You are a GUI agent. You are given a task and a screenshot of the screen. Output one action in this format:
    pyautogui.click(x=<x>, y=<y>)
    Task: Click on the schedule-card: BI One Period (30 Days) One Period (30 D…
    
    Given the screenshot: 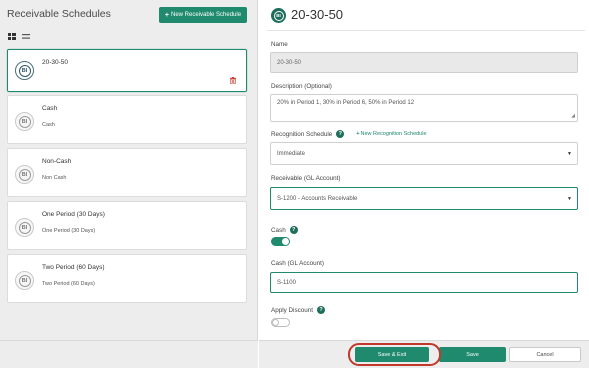 What is the action you would take?
    pyautogui.click(x=127, y=225)
    